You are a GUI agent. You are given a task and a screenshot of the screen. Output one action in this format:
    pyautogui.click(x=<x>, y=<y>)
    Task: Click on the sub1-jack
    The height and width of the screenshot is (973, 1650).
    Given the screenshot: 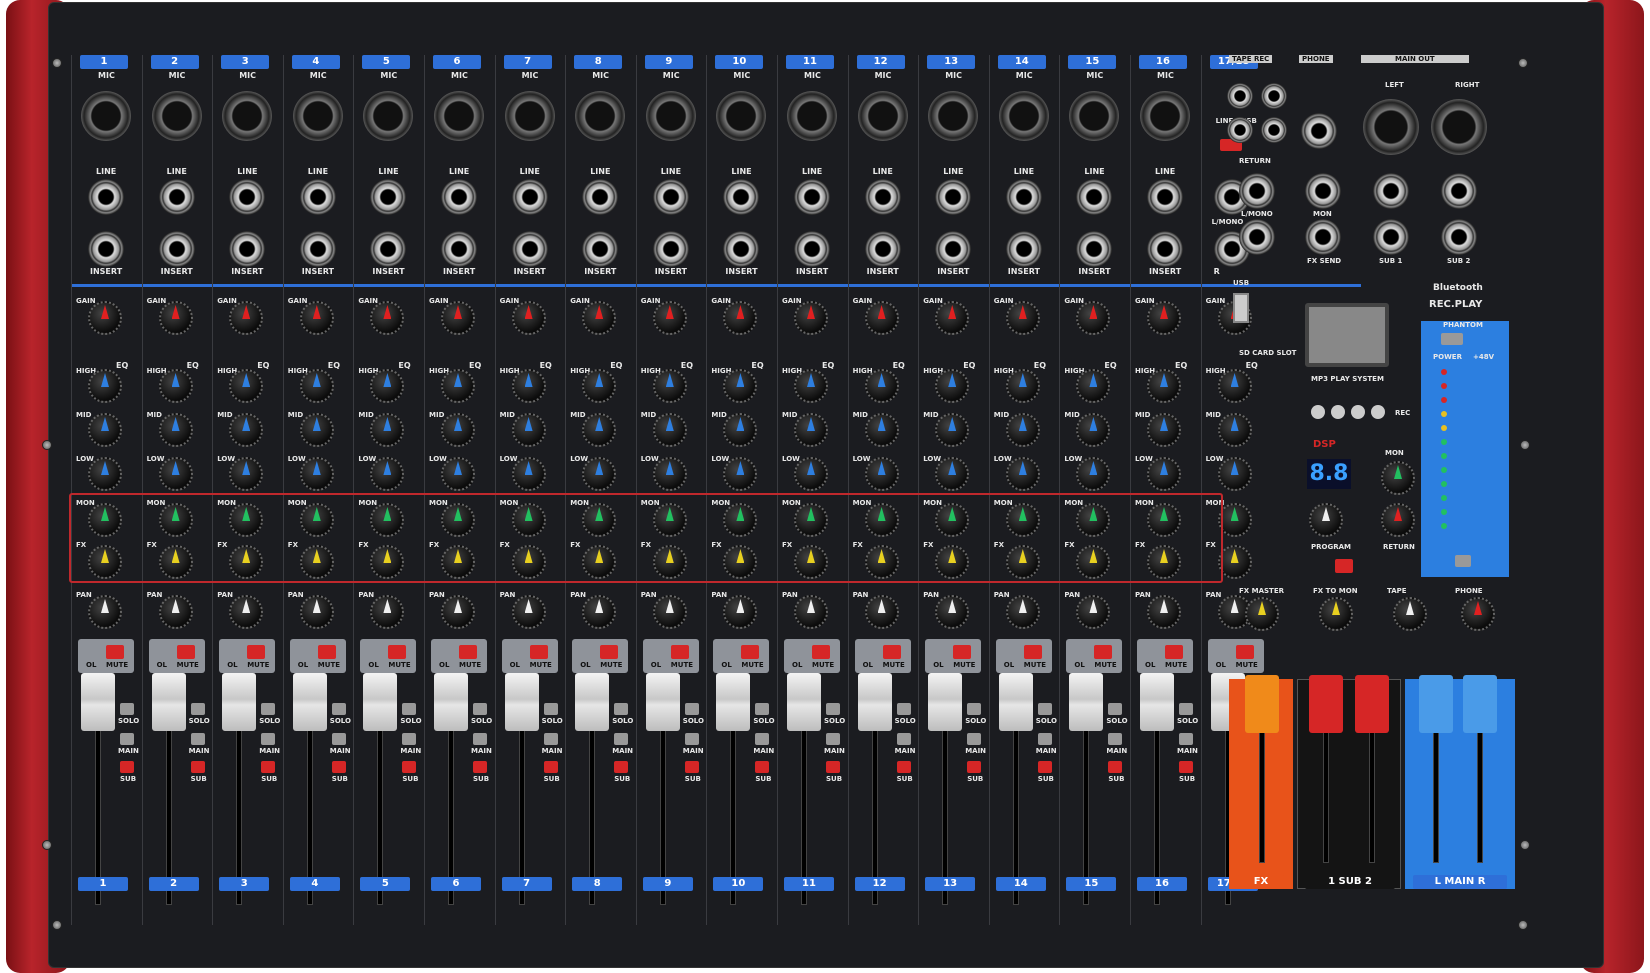 What is the action you would take?
    pyautogui.click(x=1391, y=237)
    